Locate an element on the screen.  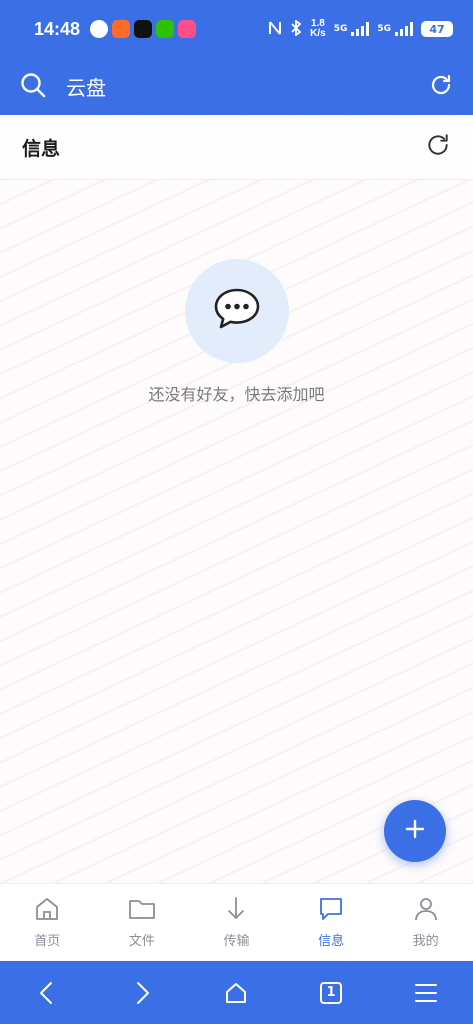
bluetooth-icon is located at coordinates (296, 28).